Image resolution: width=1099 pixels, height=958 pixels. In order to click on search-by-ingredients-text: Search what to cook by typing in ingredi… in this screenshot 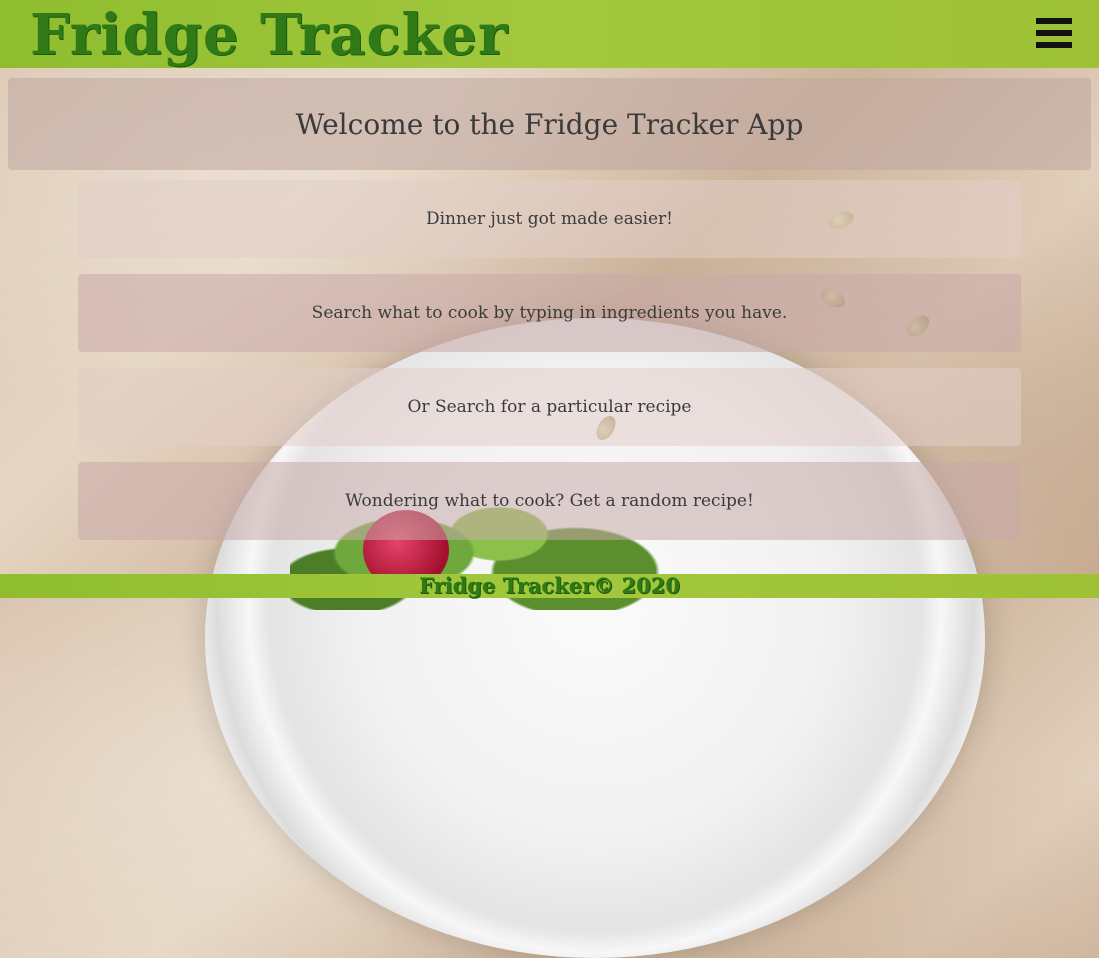, I will do `click(550, 313)`.